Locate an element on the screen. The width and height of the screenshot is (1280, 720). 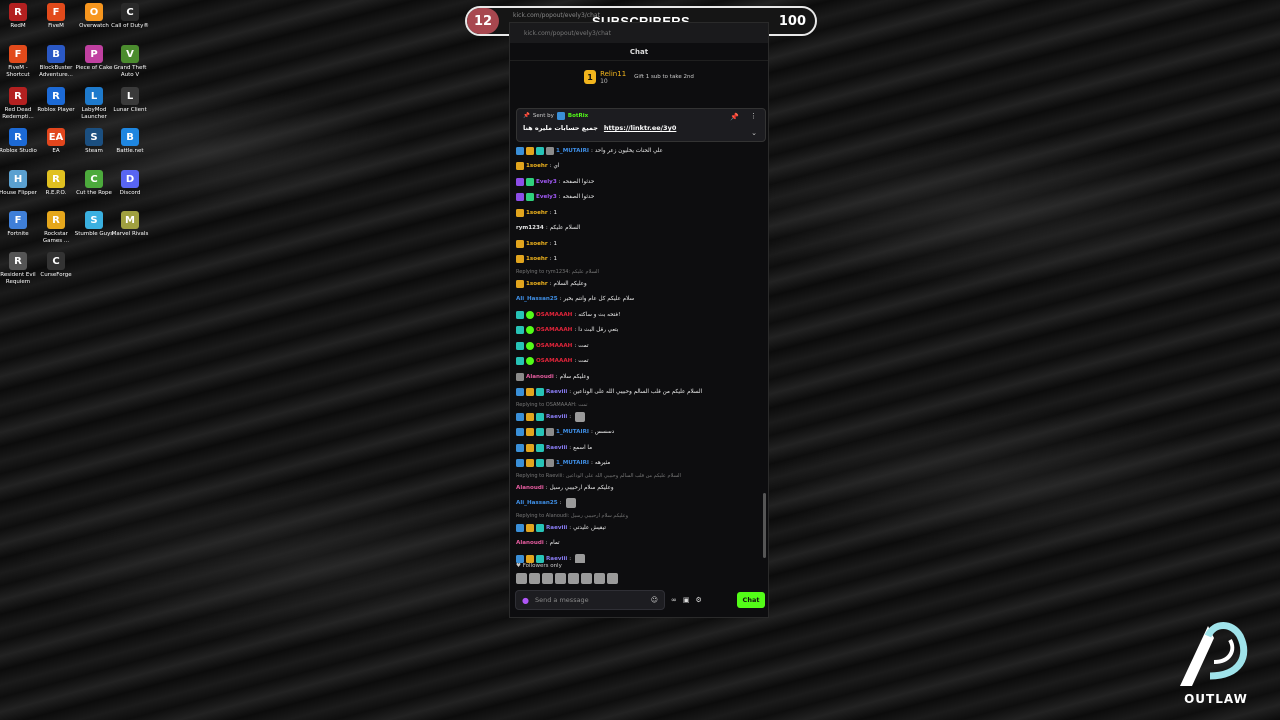
chat-message: Alanoudi: وعليكم سلام ارحبيبي رسيل is located at coordinates (640, 488).